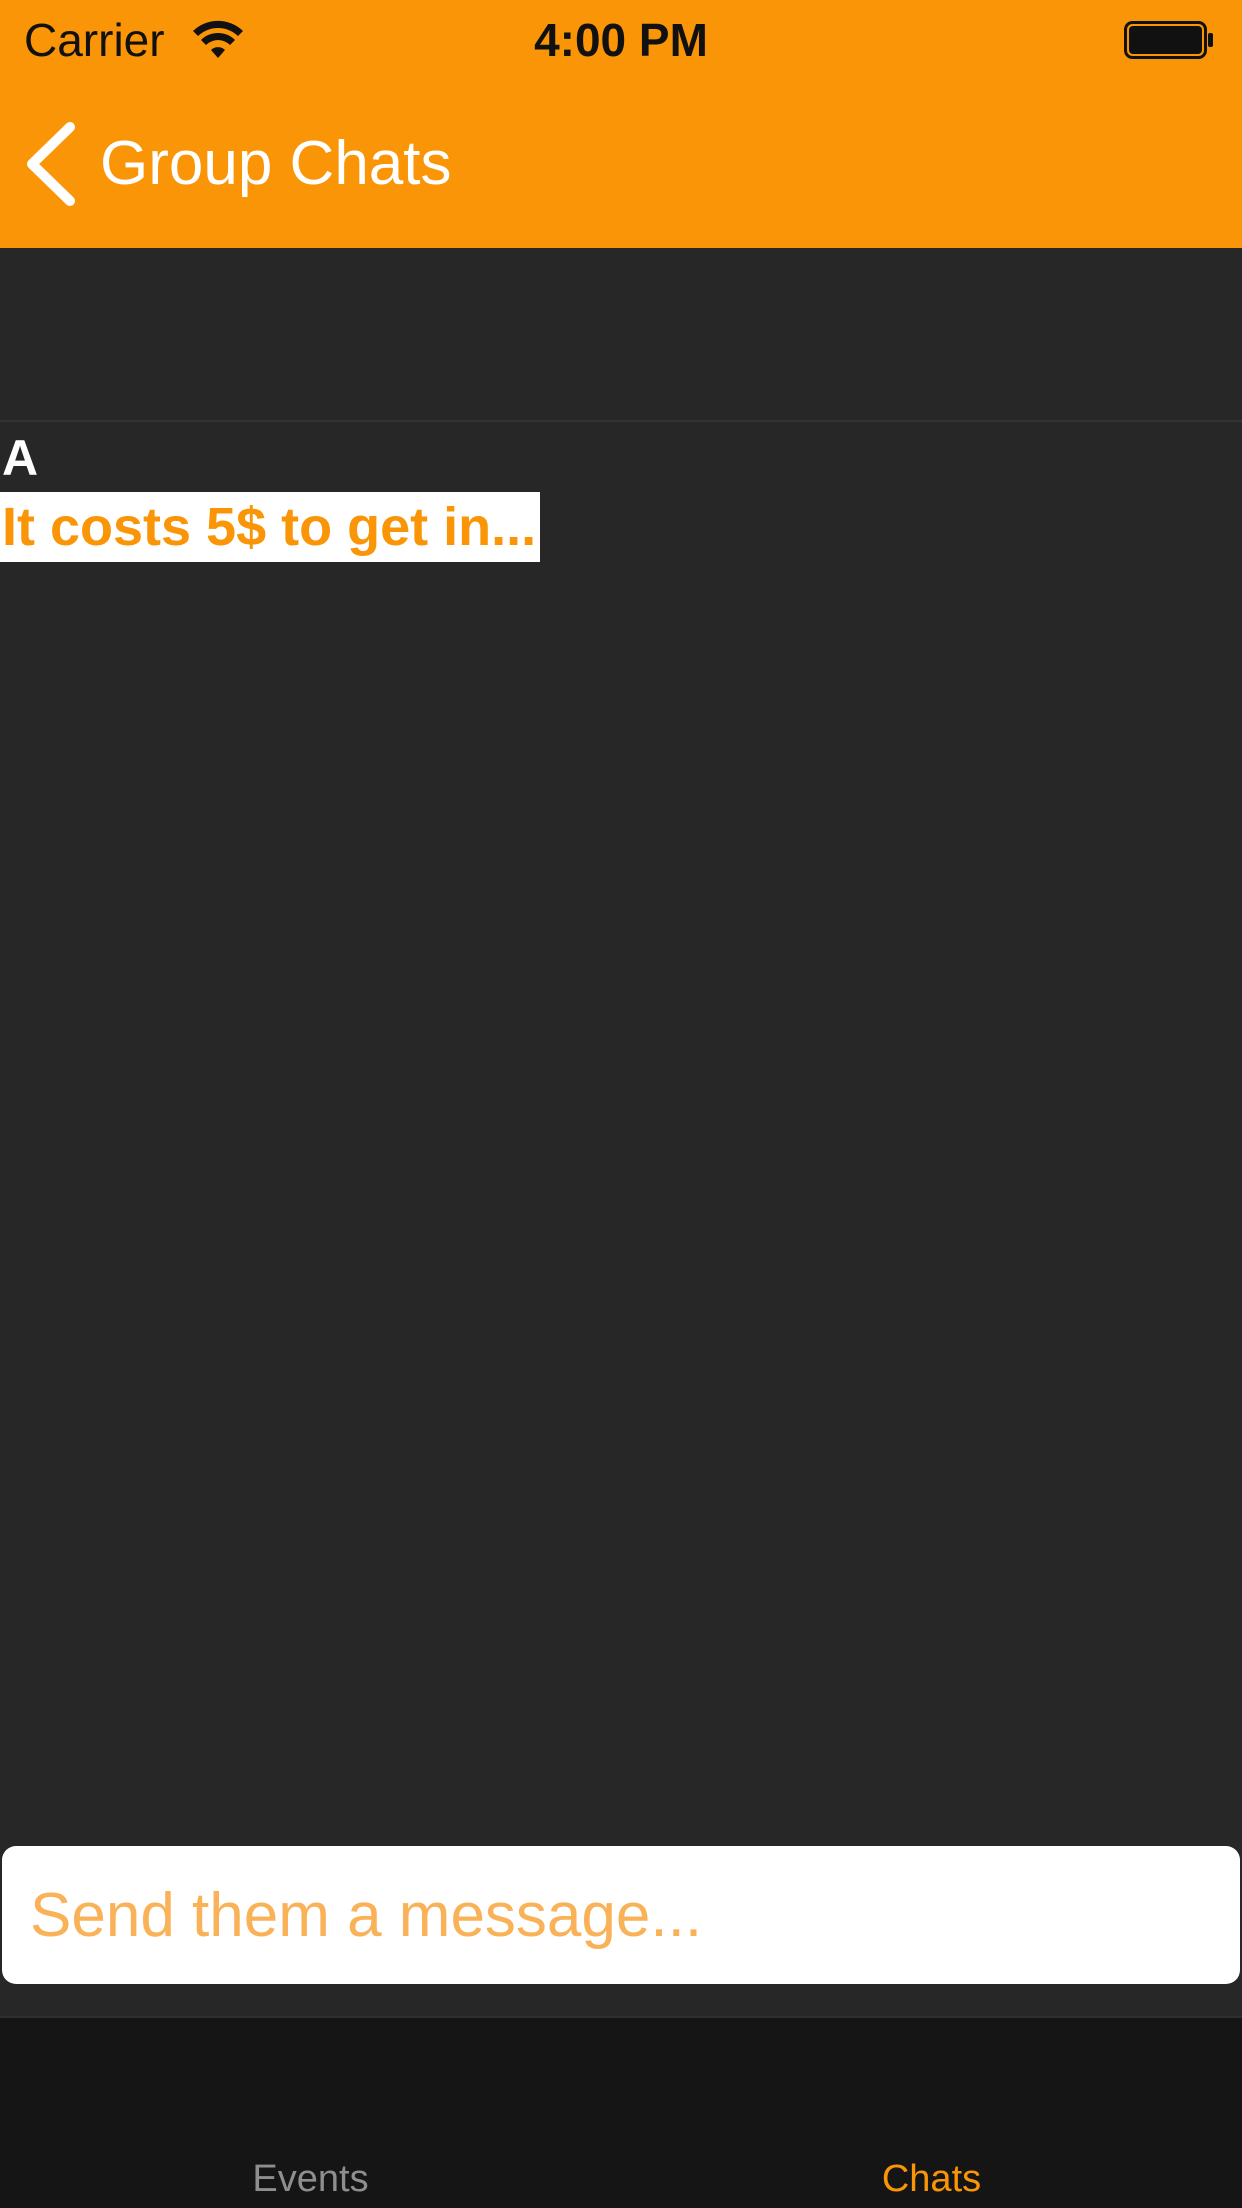  Describe the element at coordinates (276, 163) in the screenshot. I see `back-button-label: Group Chats` at that location.